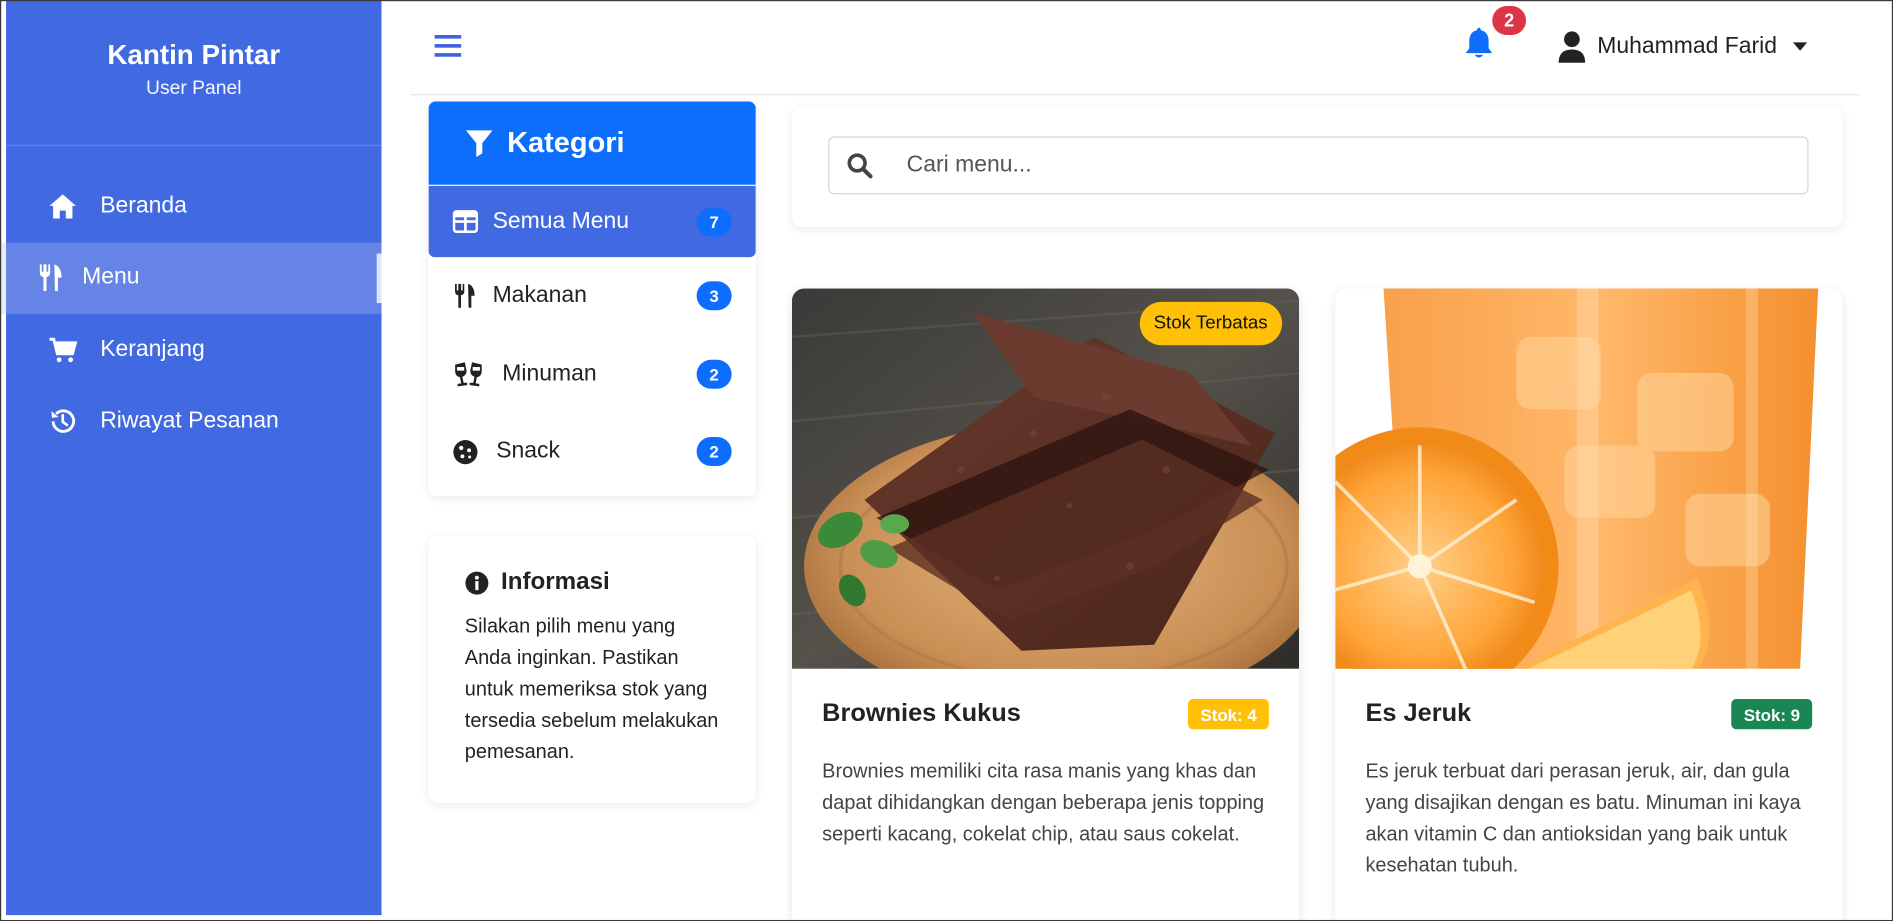 This screenshot has height=921, width=1893. Describe the element at coordinates (1589, 478) in the screenshot. I see `product-image-es-jeruk` at that location.